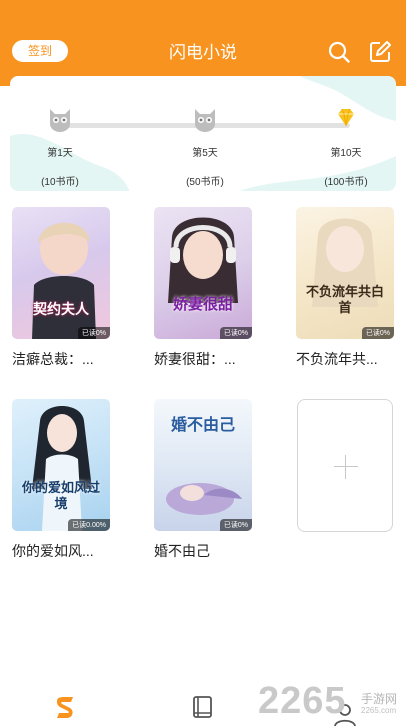 The width and height of the screenshot is (406, 727). What do you see at coordinates (65, 707) in the screenshot?
I see `lightning-icon` at bounding box center [65, 707].